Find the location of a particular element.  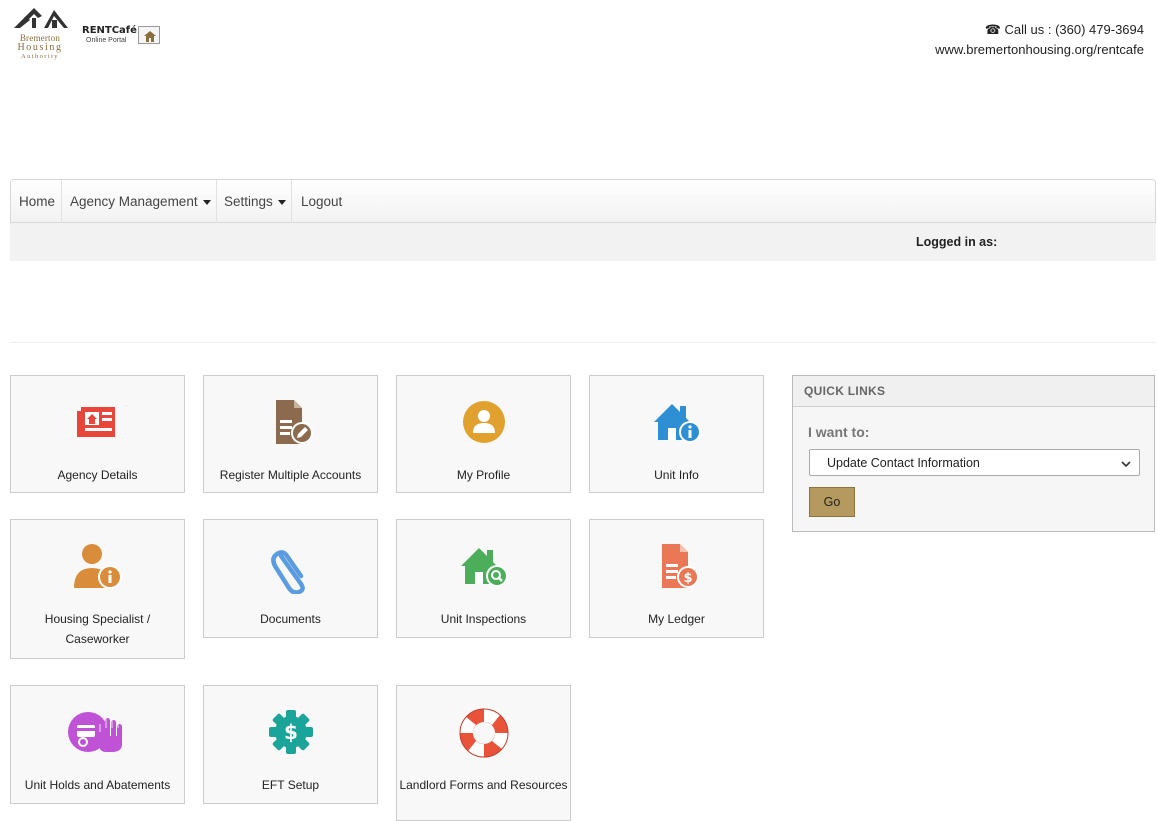

i-want-to-label: I want to: is located at coordinates (839, 432).